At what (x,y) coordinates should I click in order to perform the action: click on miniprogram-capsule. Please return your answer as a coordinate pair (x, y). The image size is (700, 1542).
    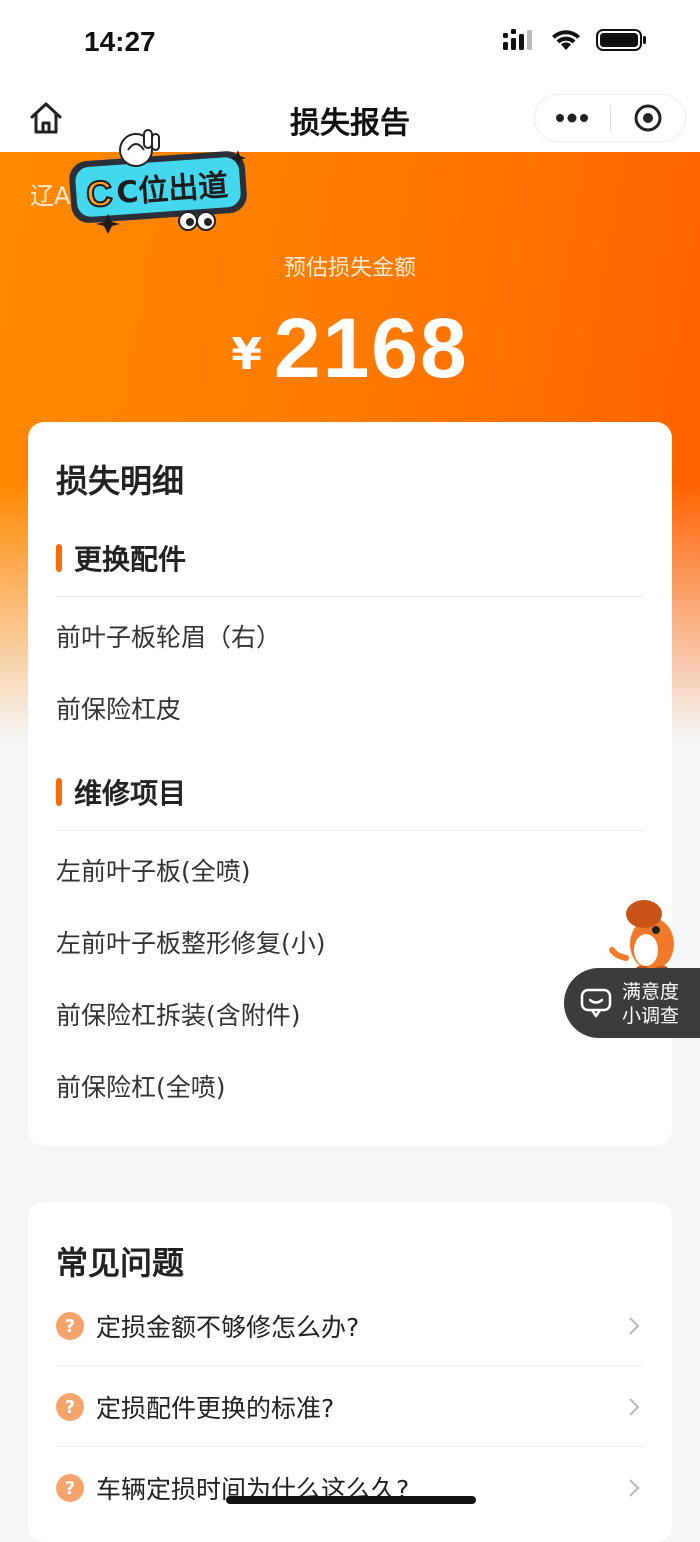
    Looking at the image, I should click on (610, 118).